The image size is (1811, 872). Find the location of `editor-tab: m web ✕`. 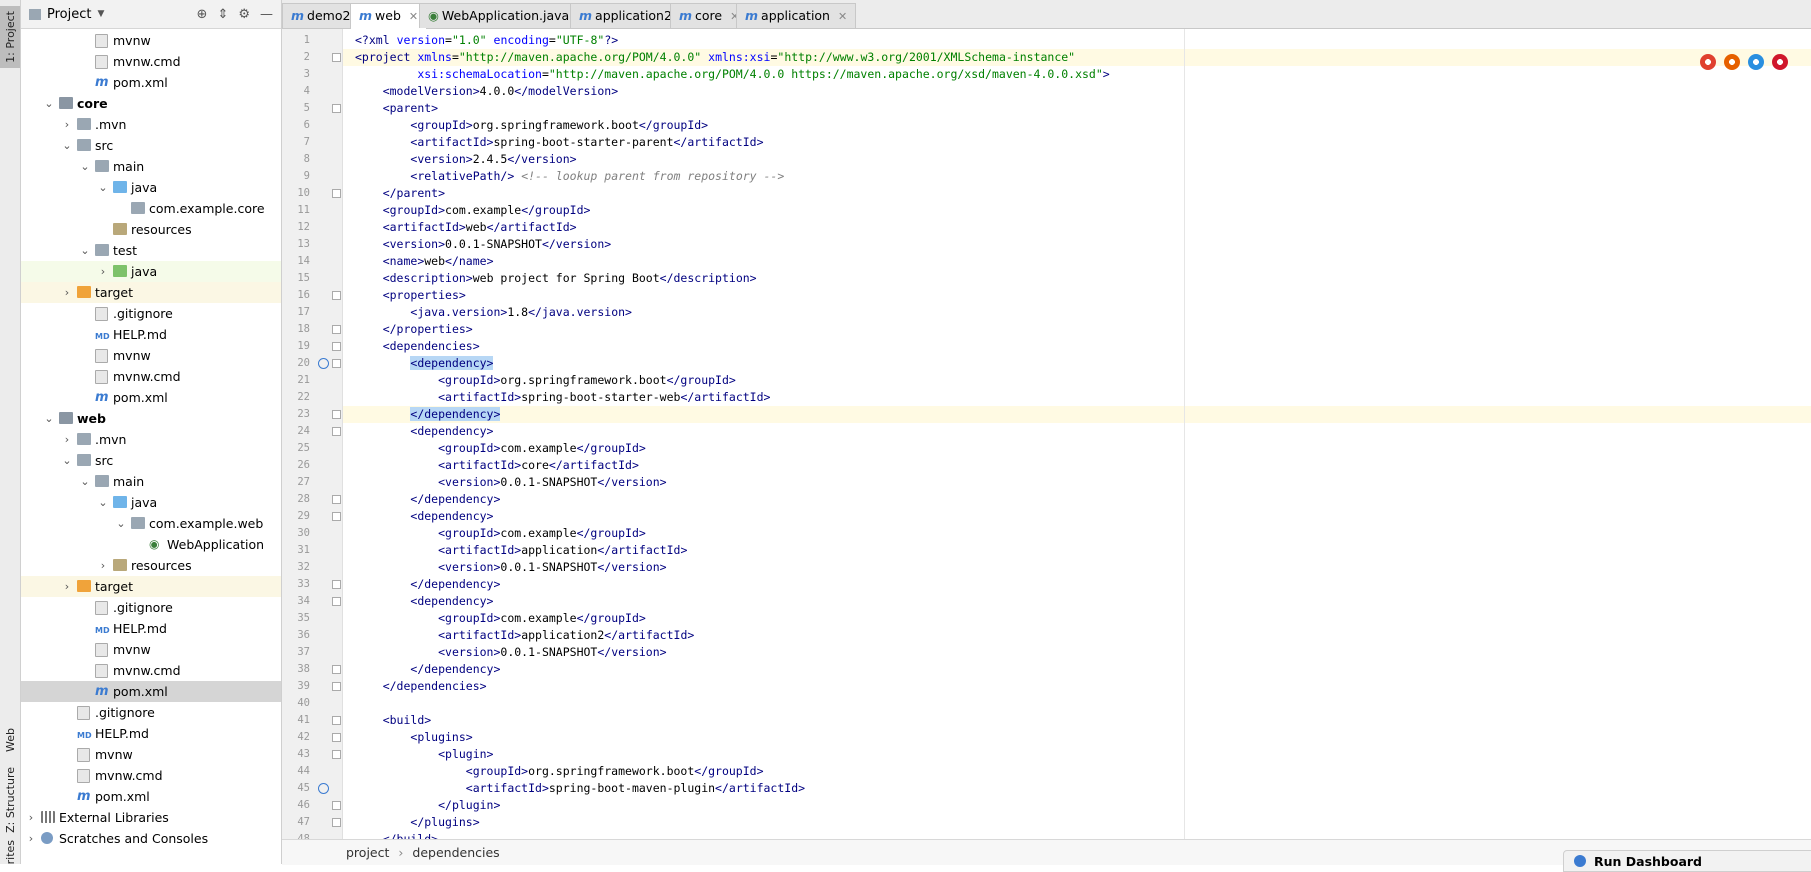

editor-tab: m web ✕ is located at coordinates (389, 16).